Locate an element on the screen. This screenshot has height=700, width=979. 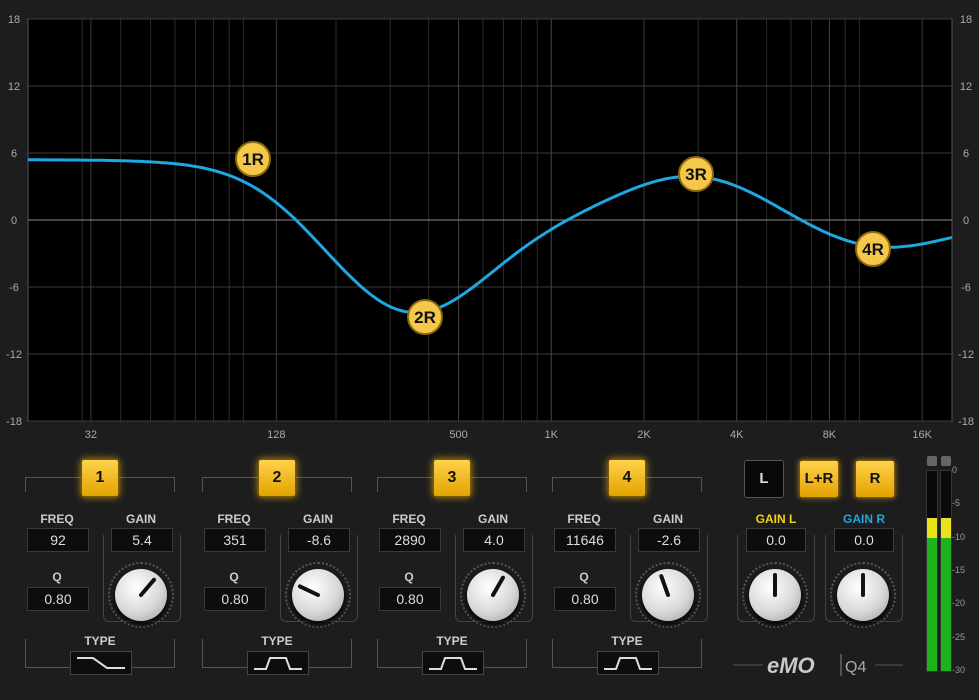
y-tick-label-left: 0 is located at coordinates (14, 221).